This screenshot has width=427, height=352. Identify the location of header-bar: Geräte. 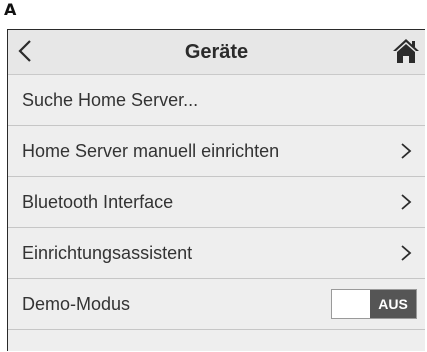
(216, 52).